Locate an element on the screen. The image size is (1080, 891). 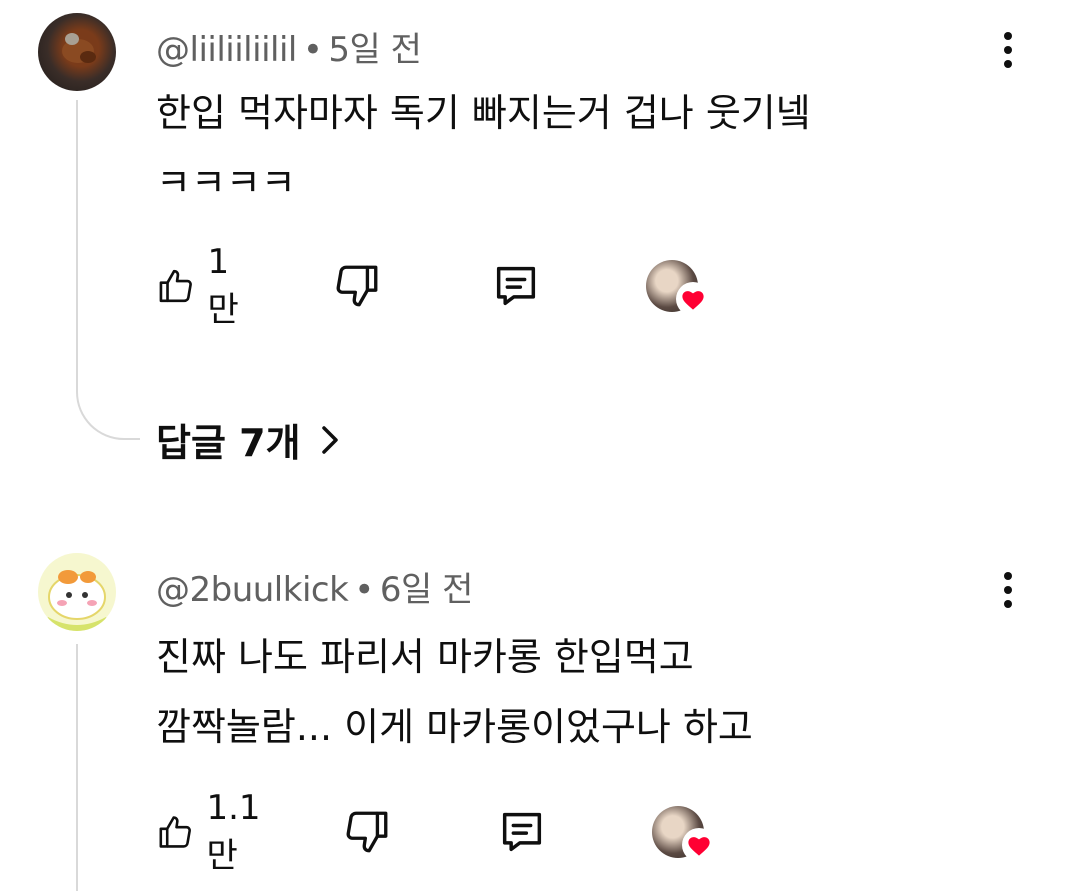
comment-line: 한입 먹자마자 독기 빠지는거 겁나 웃기넼 is located at coordinates (483, 113).